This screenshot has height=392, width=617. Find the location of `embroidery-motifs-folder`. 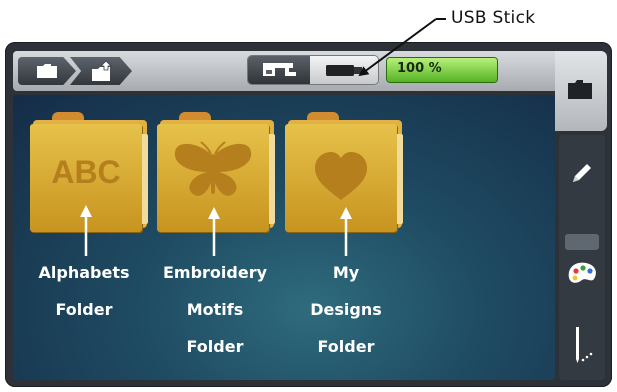

embroidery-motifs-folder is located at coordinates (216, 172).